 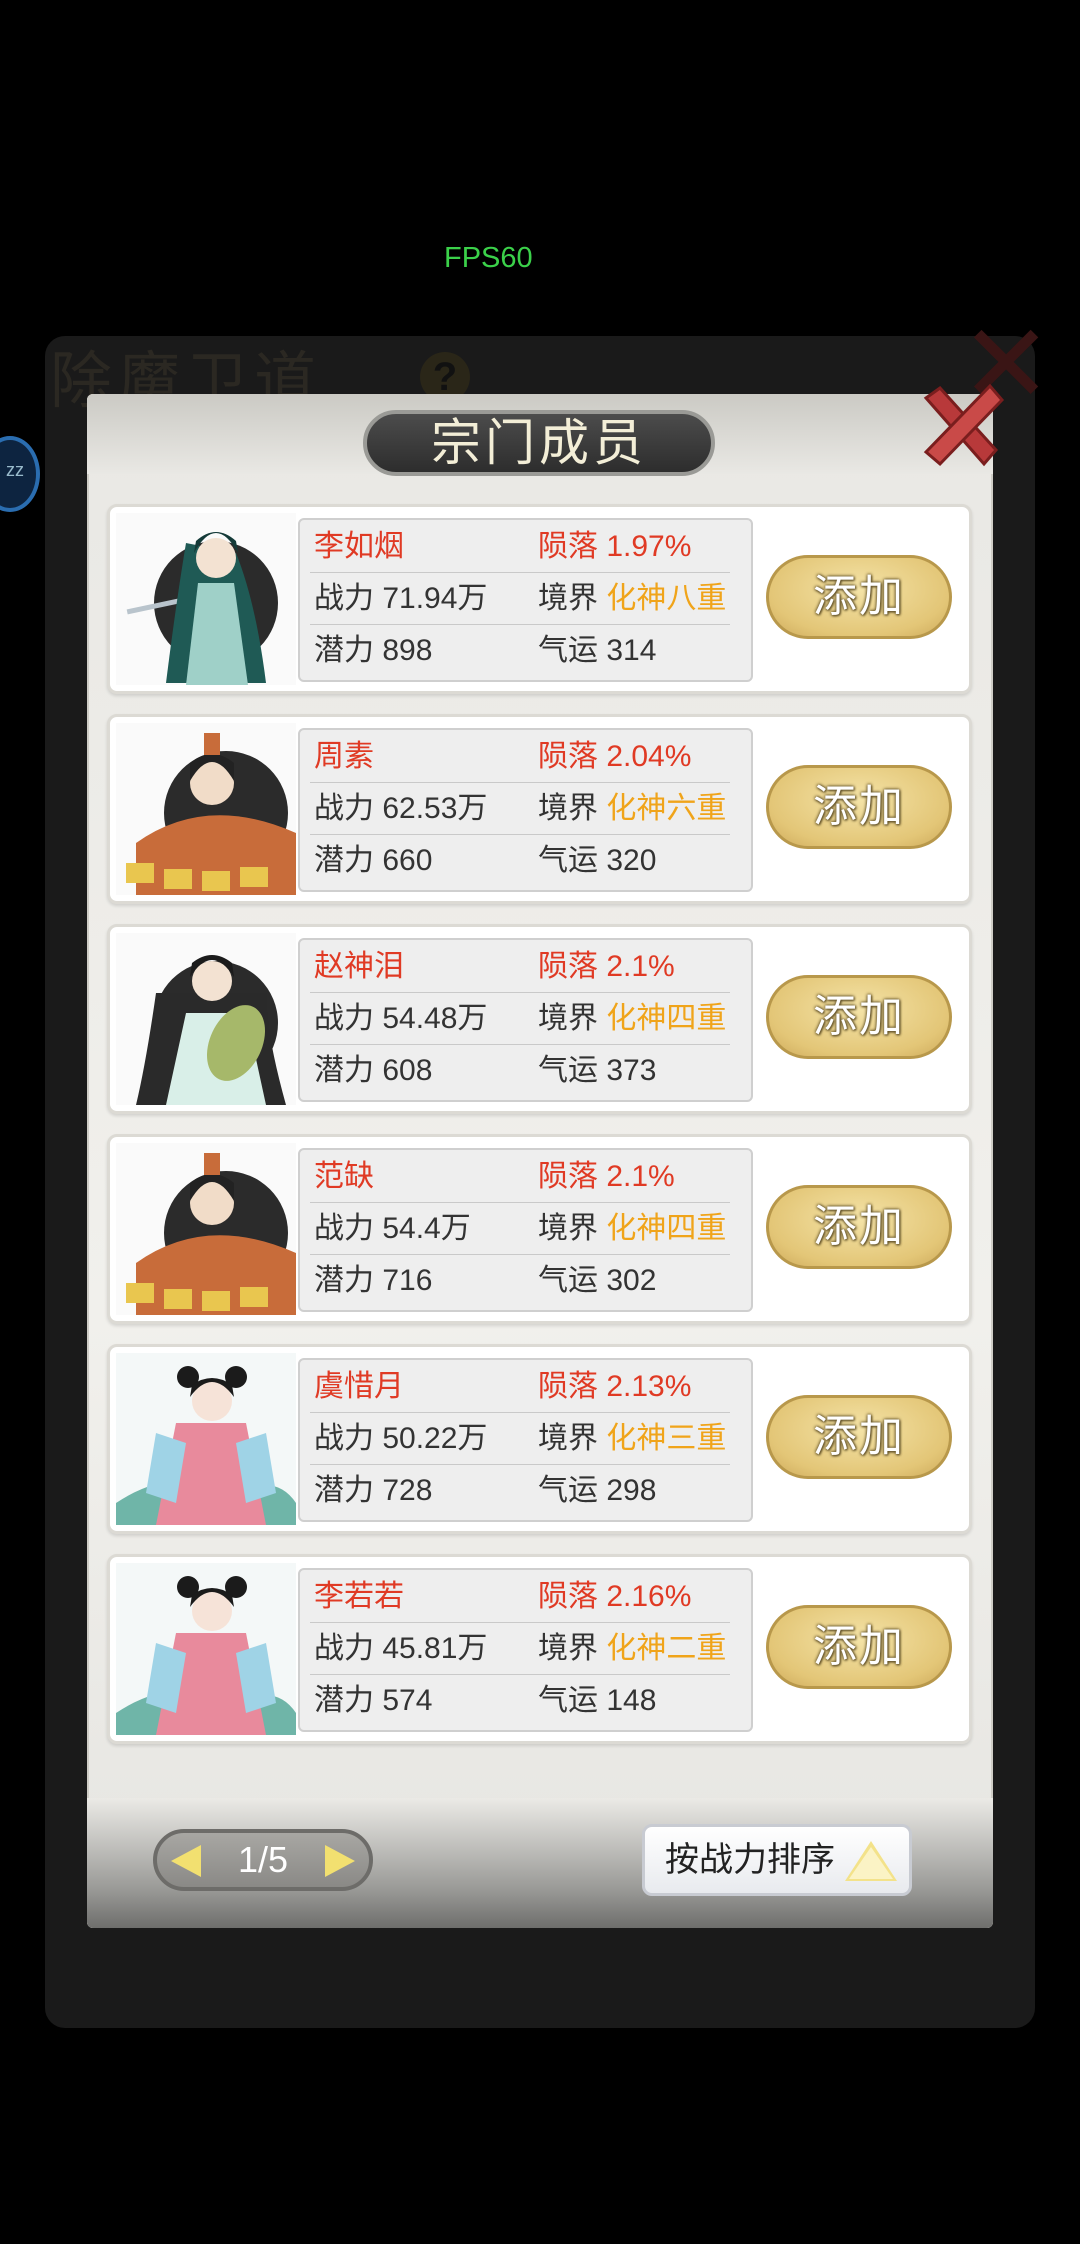 What do you see at coordinates (666, 1648) in the screenshot?
I see `realm-value: 化神二重` at bounding box center [666, 1648].